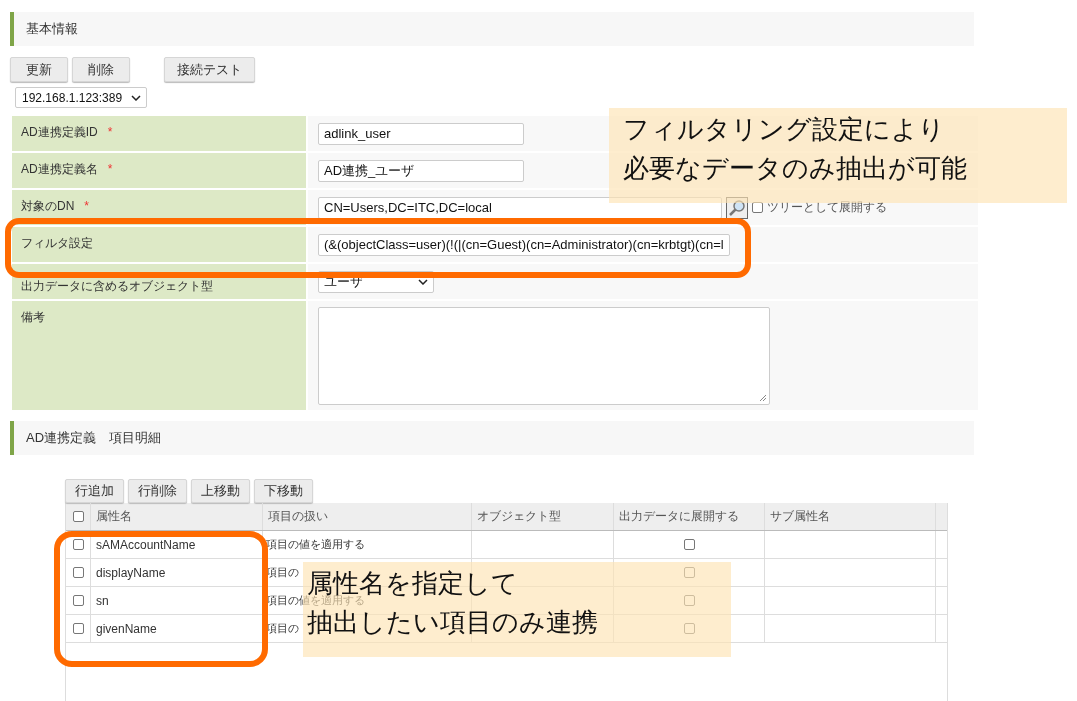 The width and height of the screenshot is (1077, 701). Describe the element at coordinates (520, 207) in the screenshot. I see `input-field: CN=Users,DC=ITC,DC=local` at that location.